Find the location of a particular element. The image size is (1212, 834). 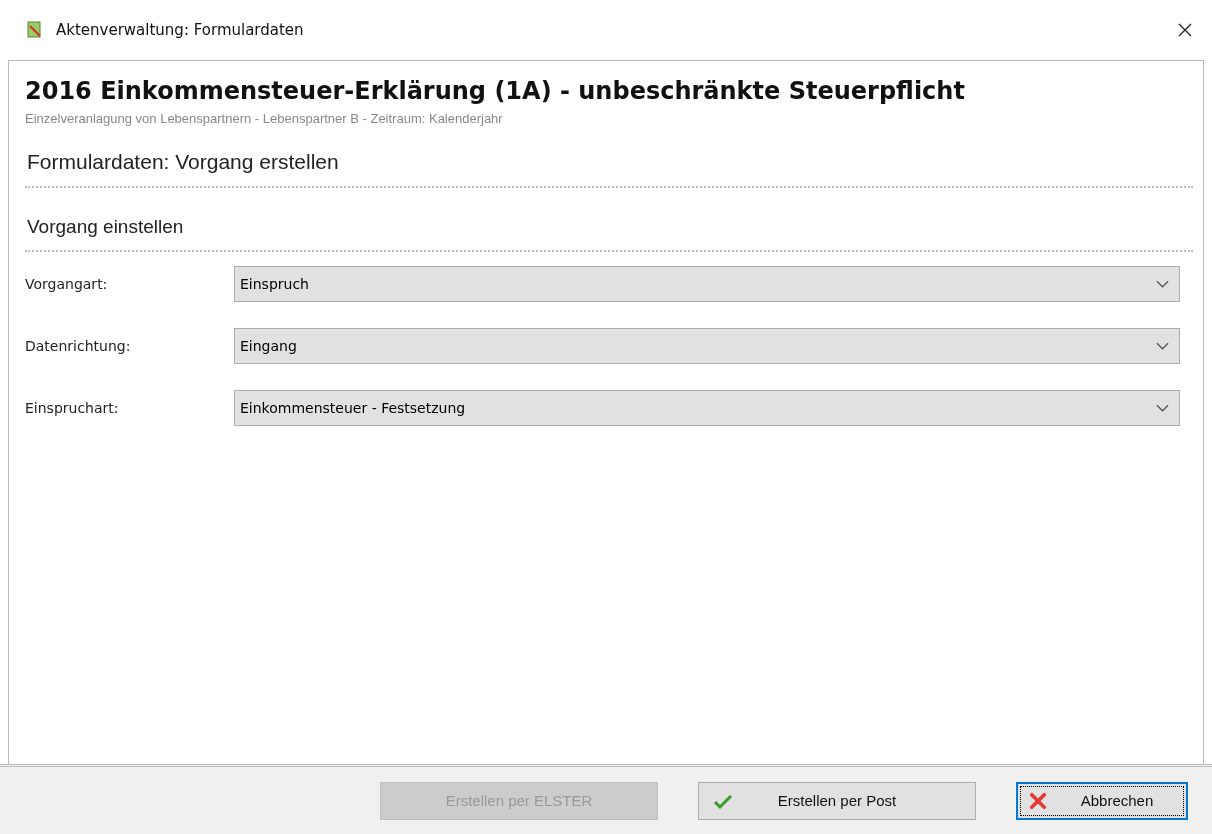

window-title: Aktenverwaltung: Formulardaten is located at coordinates (180, 30).